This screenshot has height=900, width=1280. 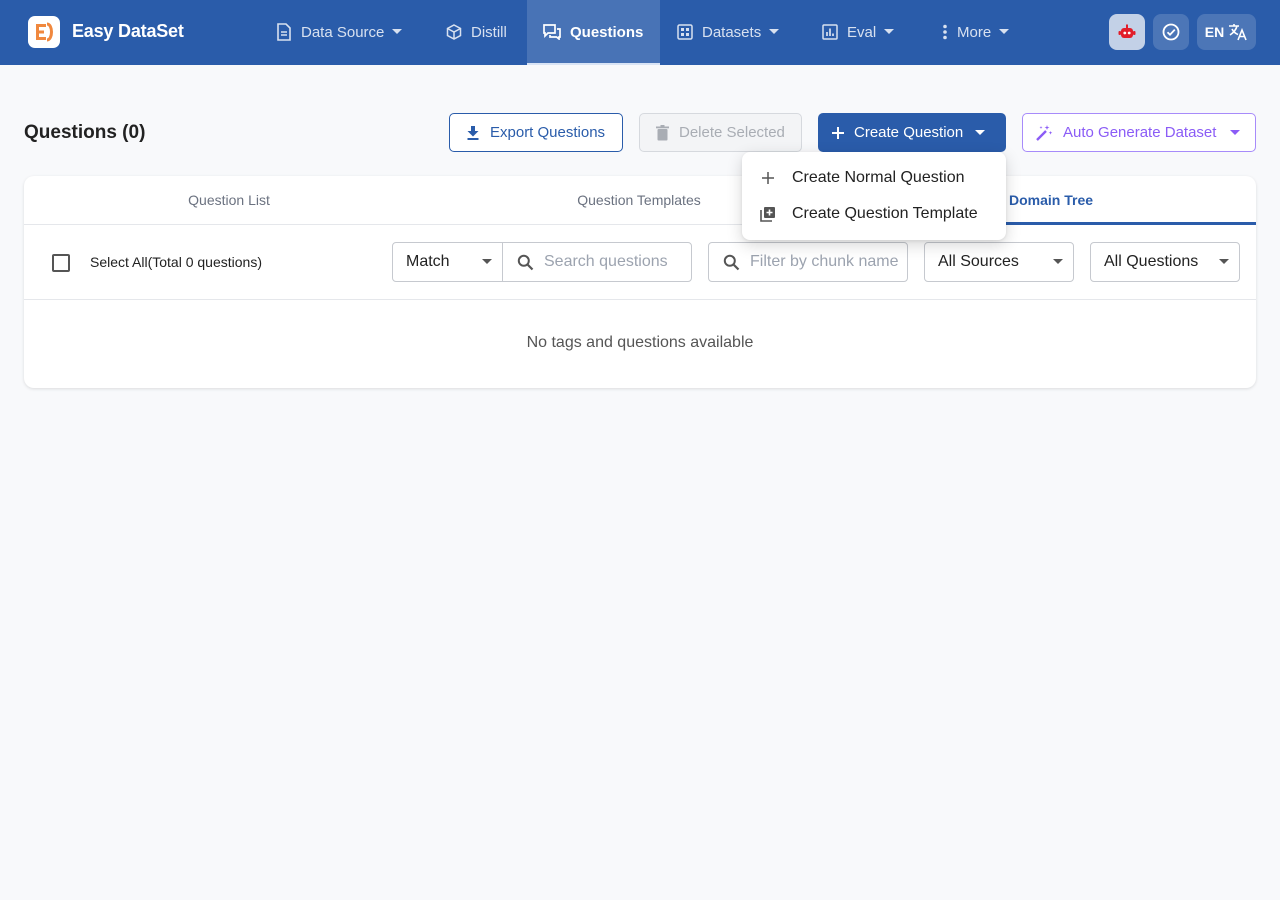 What do you see at coordinates (1044, 132) in the screenshot?
I see `magic-wand-icon` at bounding box center [1044, 132].